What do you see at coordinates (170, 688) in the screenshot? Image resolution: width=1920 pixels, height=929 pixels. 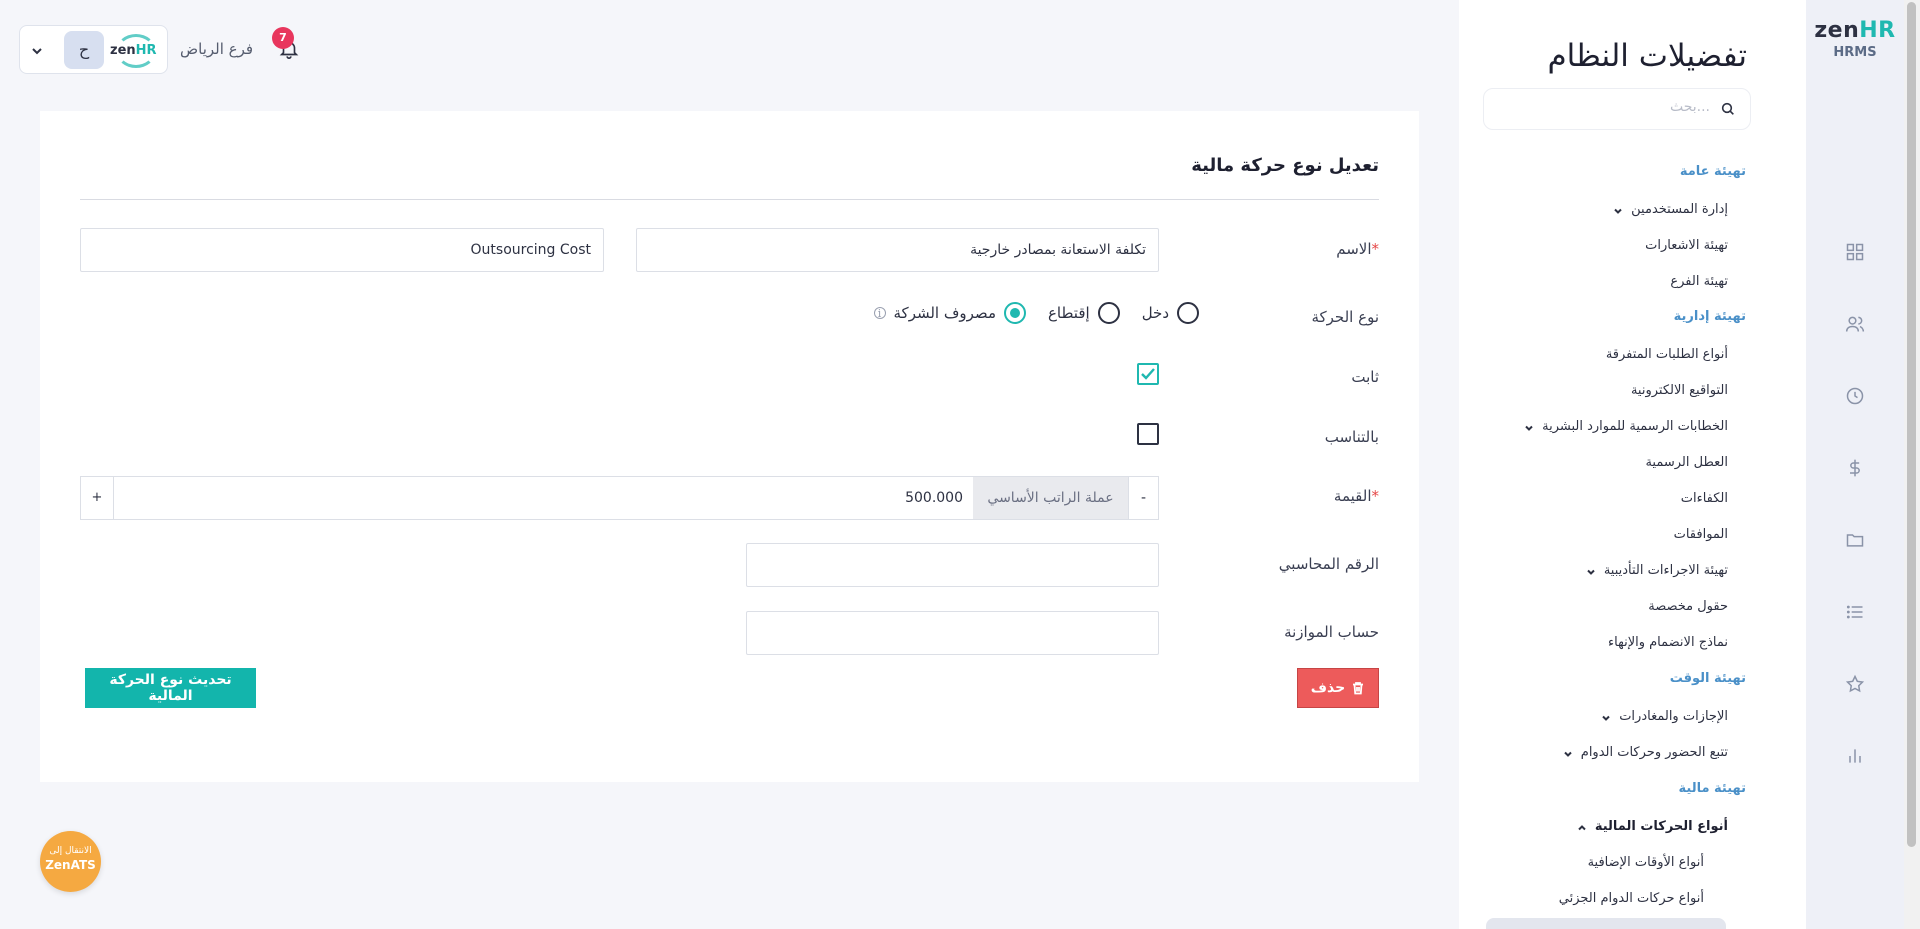 I see `update-button: تحديث نوع الحركة المالية` at bounding box center [170, 688].